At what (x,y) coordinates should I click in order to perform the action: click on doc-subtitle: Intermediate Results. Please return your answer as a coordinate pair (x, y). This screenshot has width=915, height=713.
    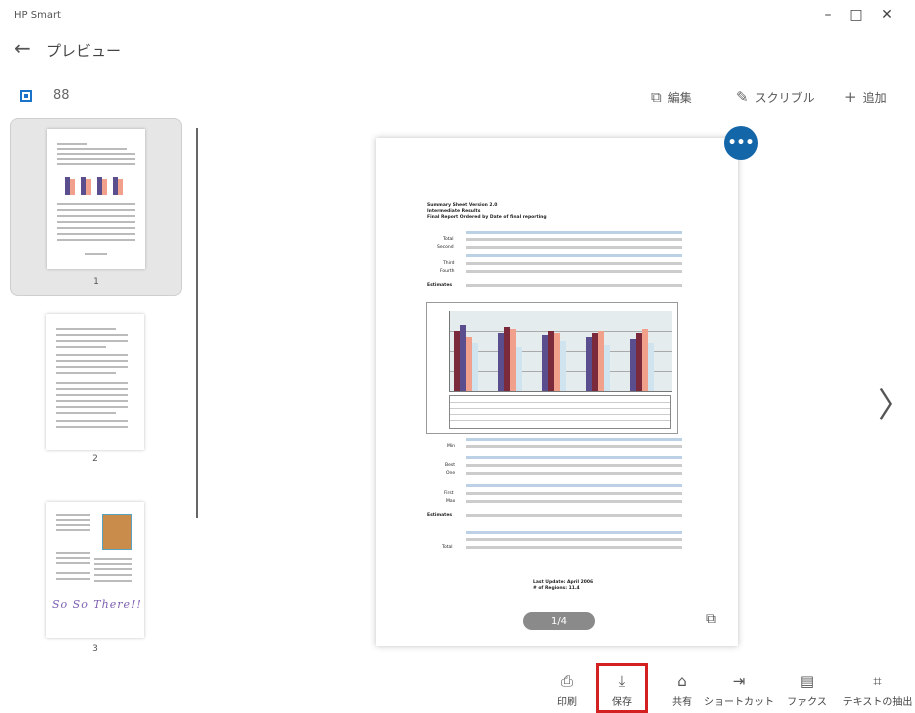
    Looking at the image, I should click on (454, 211).